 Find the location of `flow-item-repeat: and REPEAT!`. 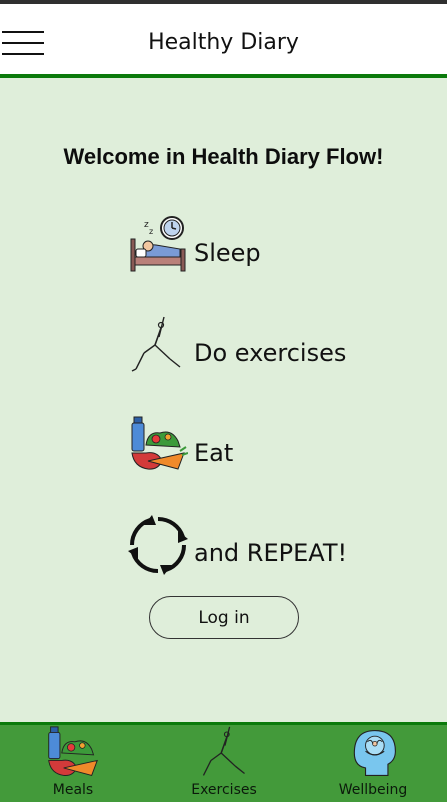

flow-item-repeat: and REPEAT! is located at coordinates (278, 545).